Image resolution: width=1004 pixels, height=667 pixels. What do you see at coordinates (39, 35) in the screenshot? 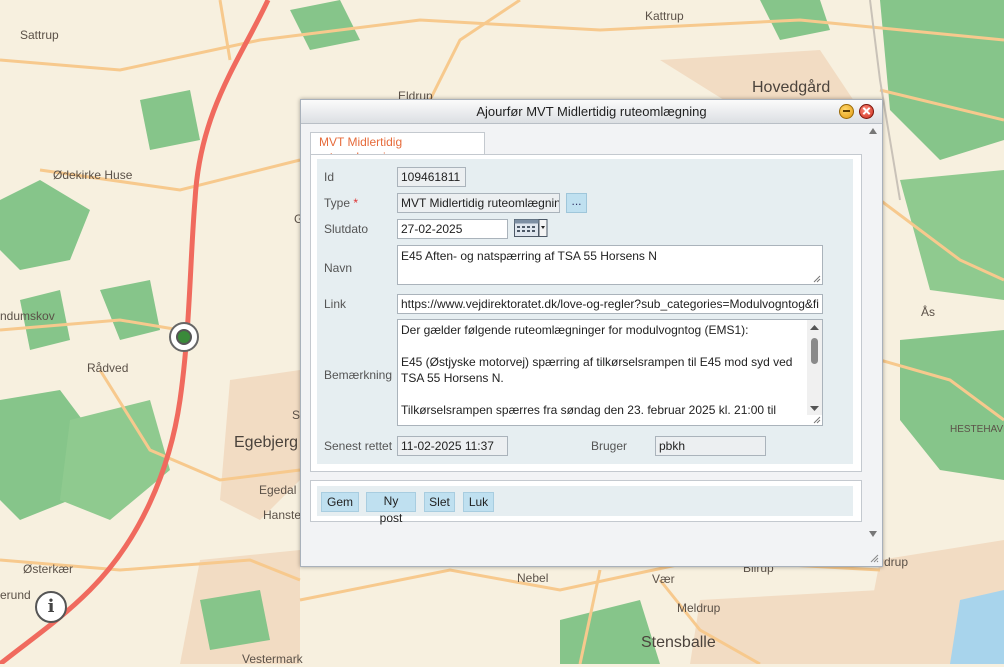
I see `map-place-label: Sattrup` at bounding box center [39, 35].